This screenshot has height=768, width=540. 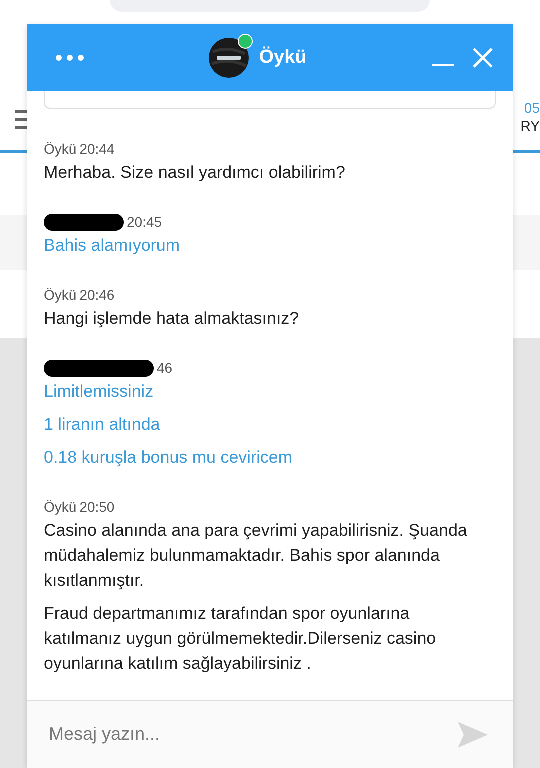 What do you see at coordinates (113, 246) in the screenshot?
I see `message-text: Bahis alamıyorum` at bounding box center [113, 246].